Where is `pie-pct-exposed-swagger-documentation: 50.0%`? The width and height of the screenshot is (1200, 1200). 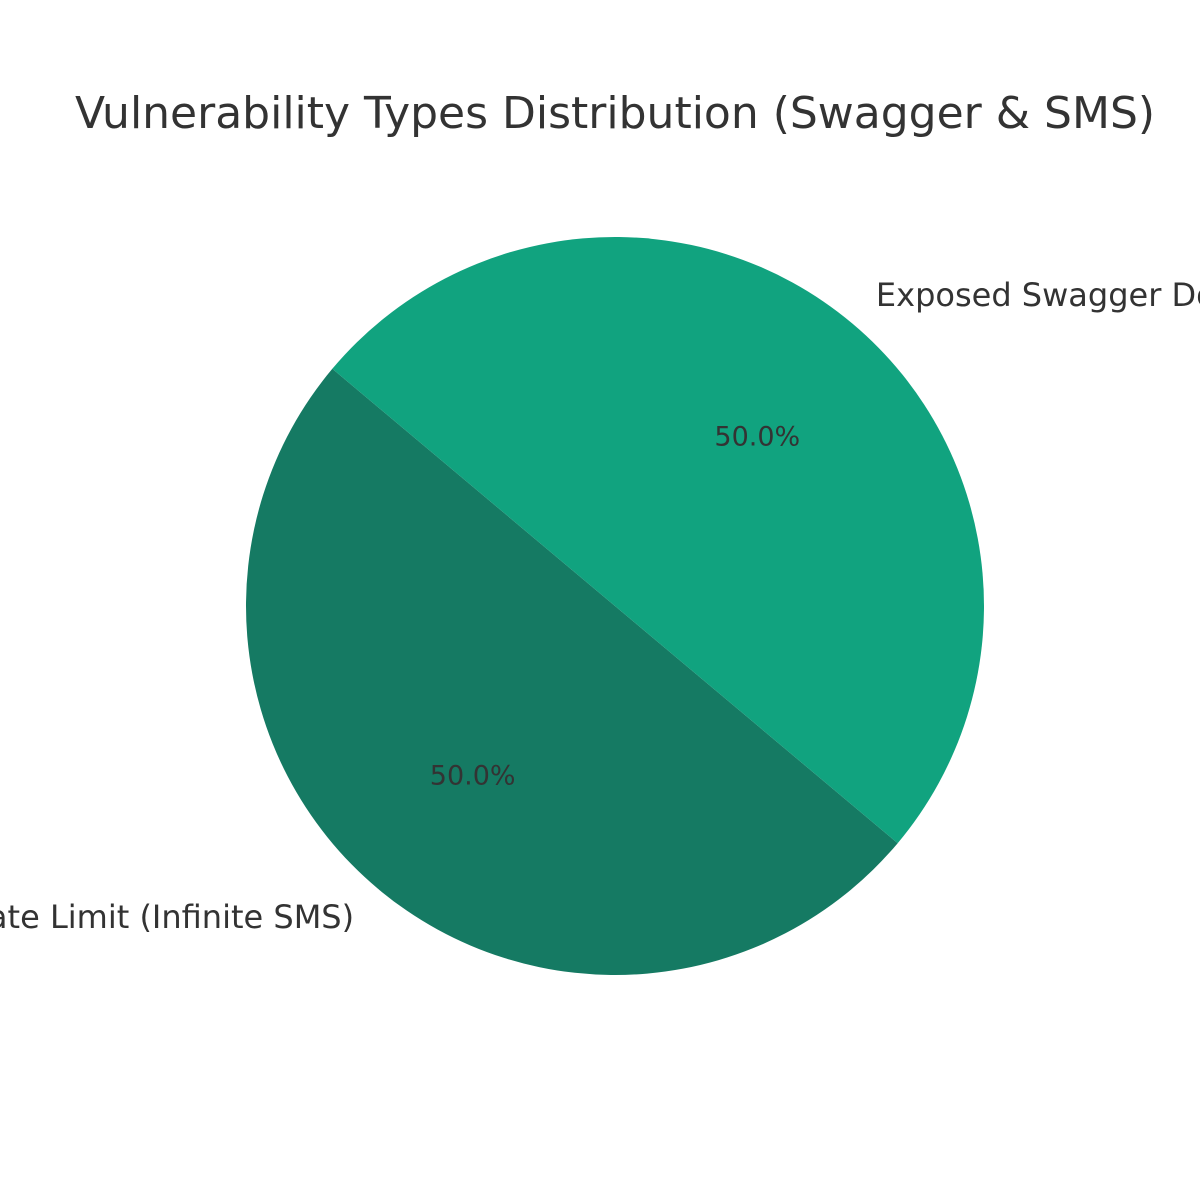
pie-pct-exposed-swagger-documentation: 50.0% is located at coordinates (757, 436).